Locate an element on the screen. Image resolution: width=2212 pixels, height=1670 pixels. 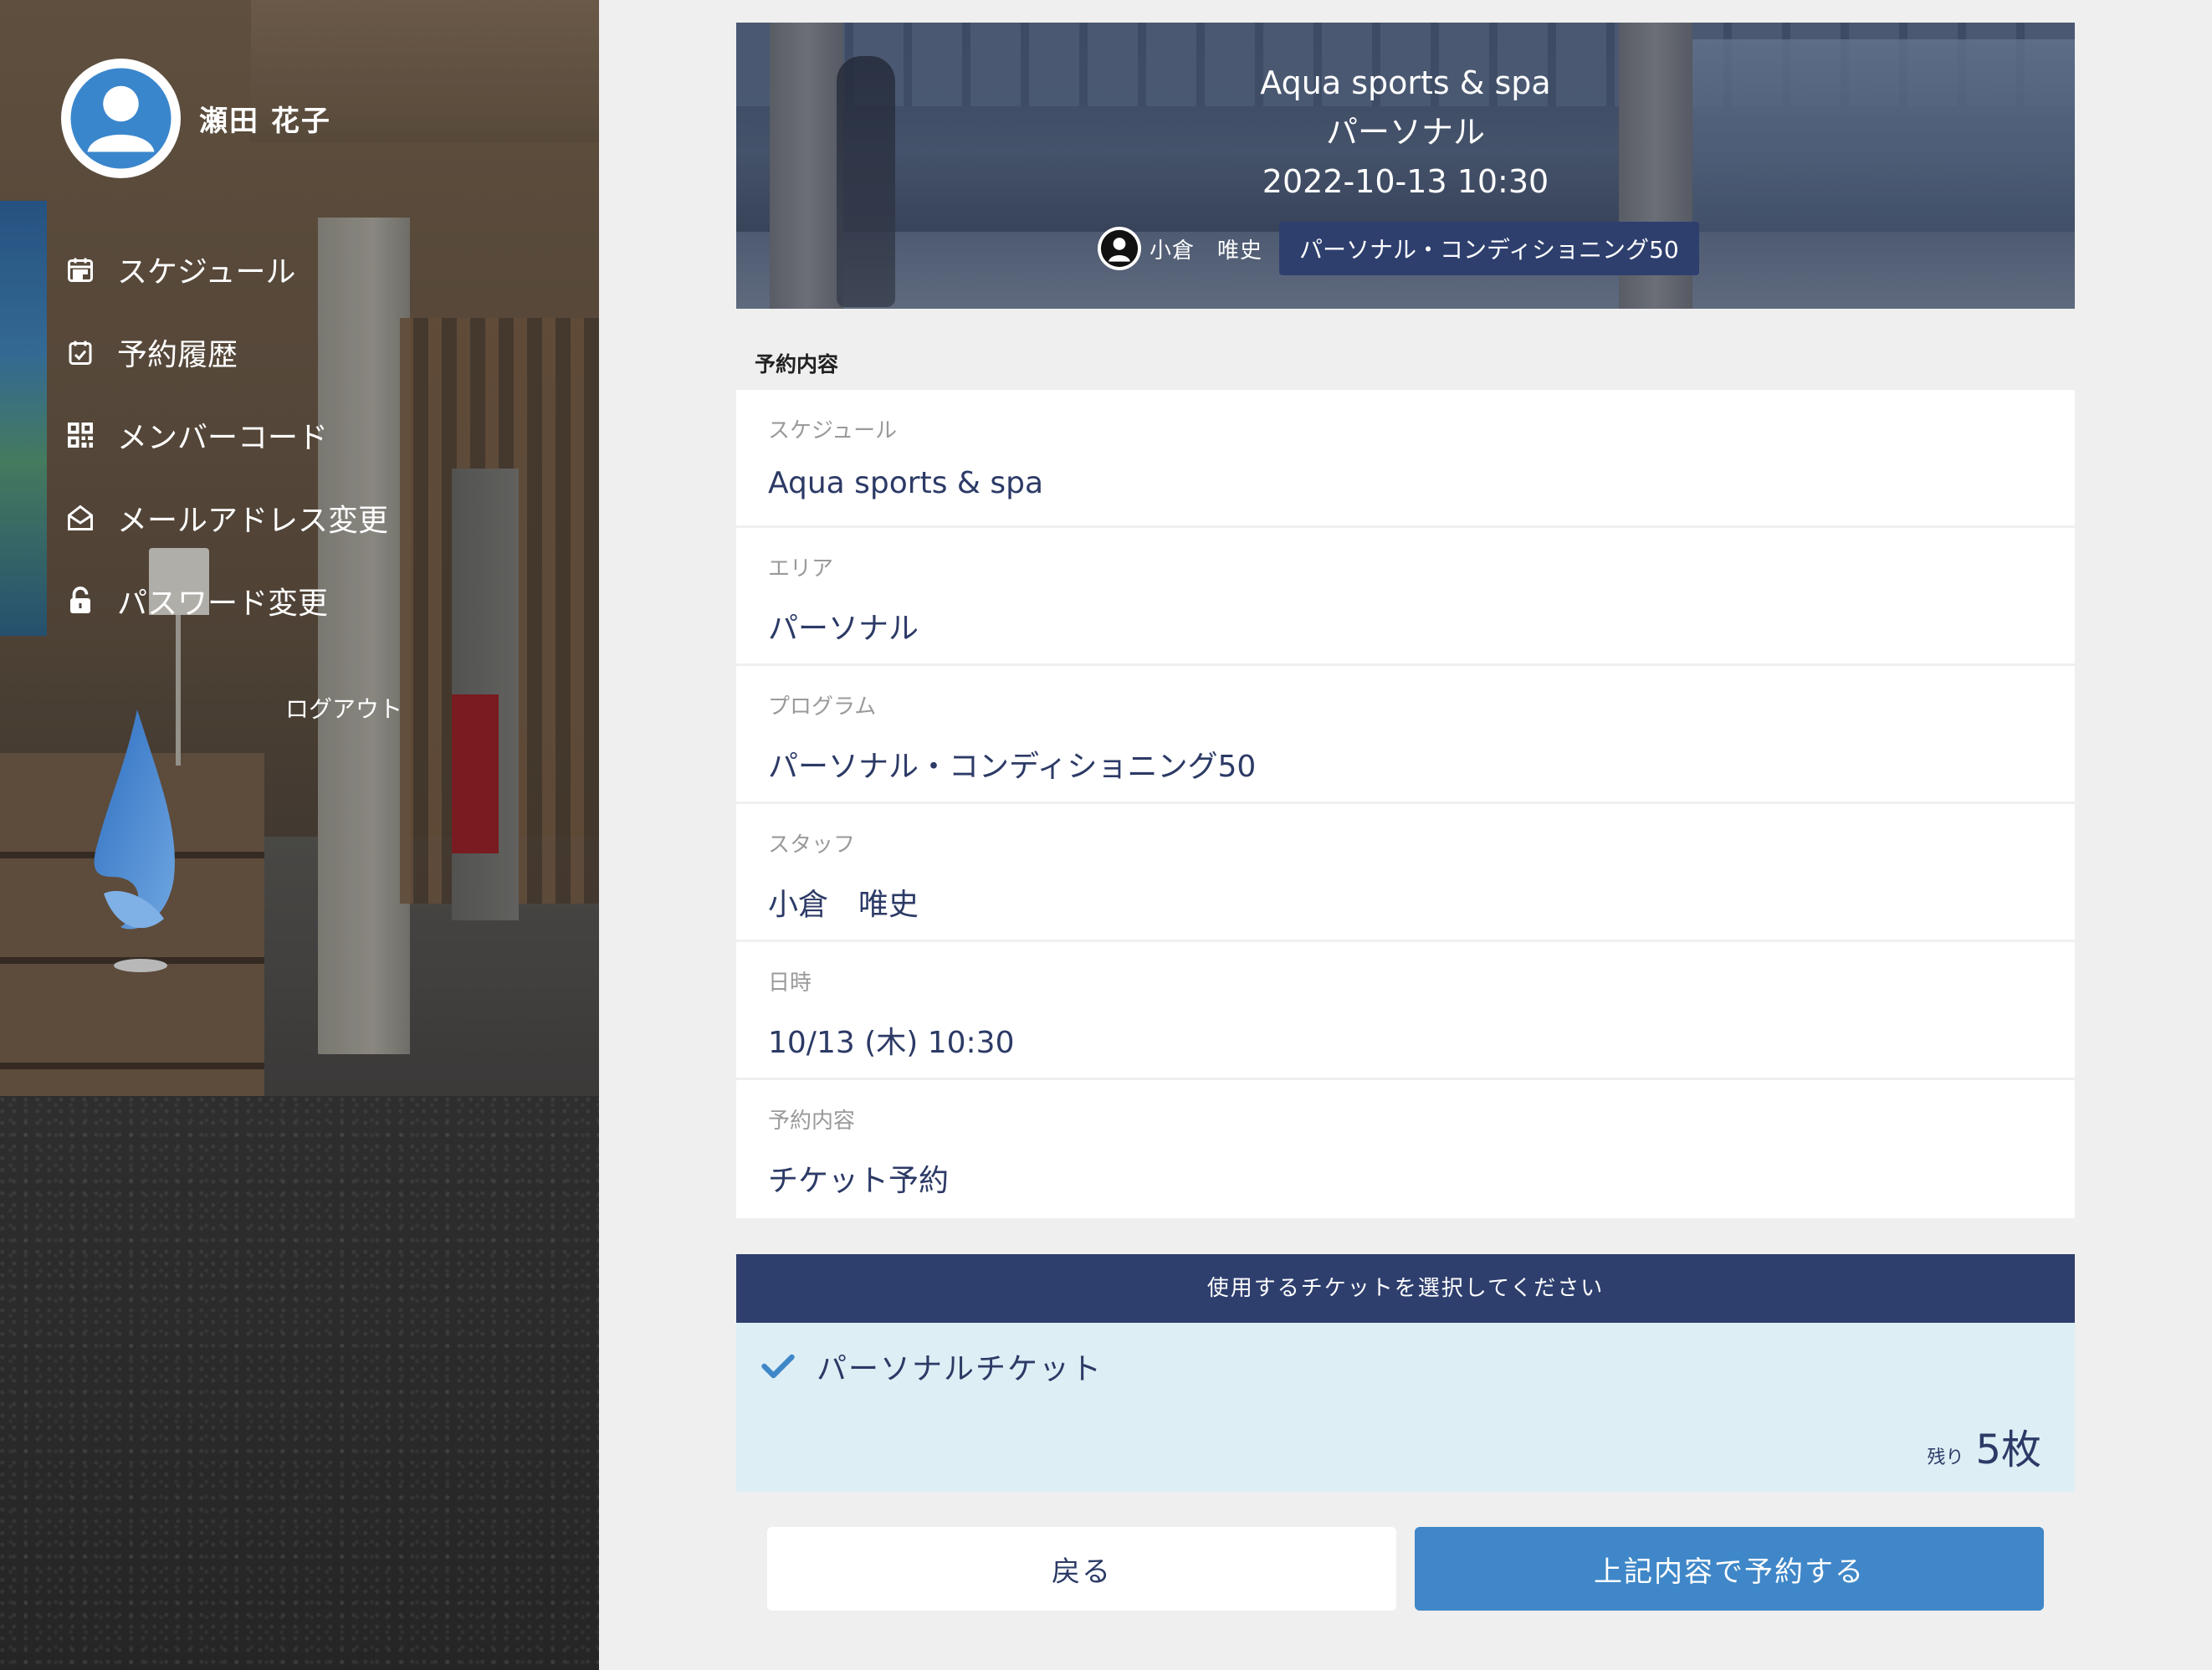
avatar is located at coordinates (121, 118).